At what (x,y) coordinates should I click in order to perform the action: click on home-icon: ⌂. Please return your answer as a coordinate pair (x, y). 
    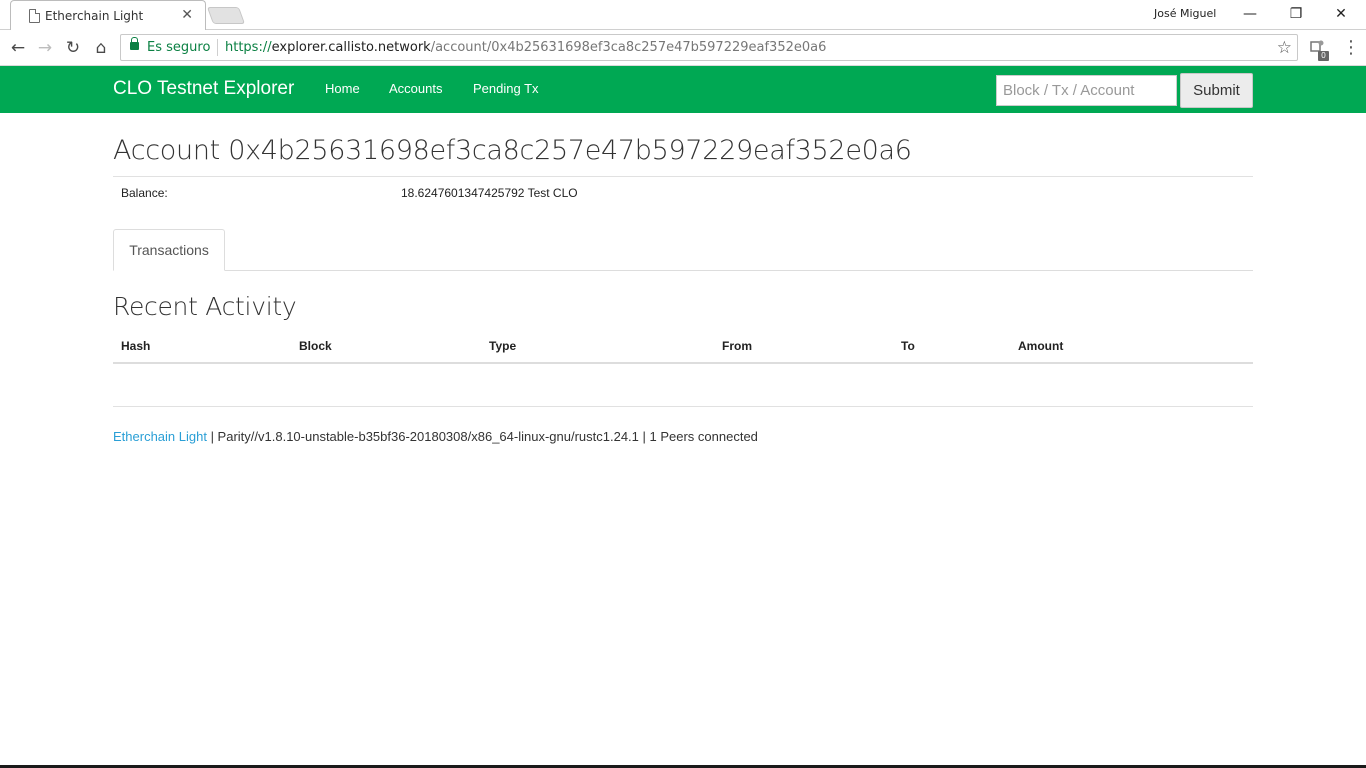
    Looking at the image, I should click on (101, 48).